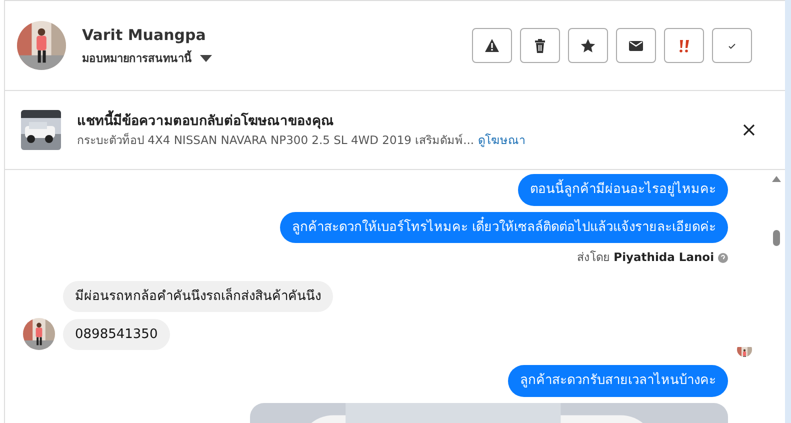 This screenshot has height=423, width=791. I want to click on star-button, so click(588, 45).